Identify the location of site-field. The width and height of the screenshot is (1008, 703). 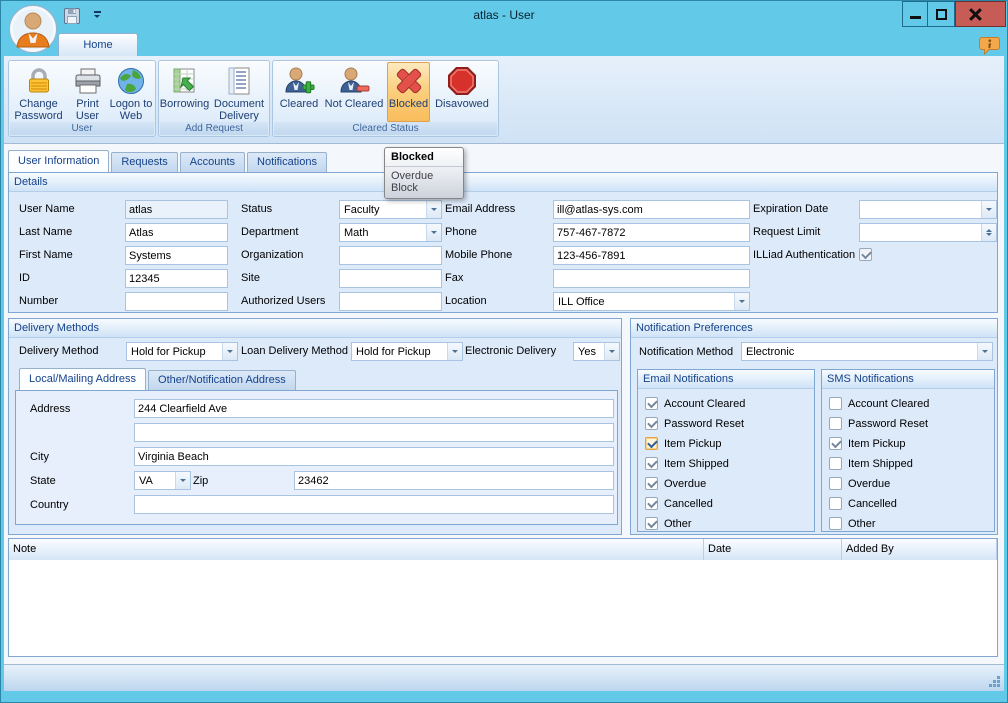
(390, 278).